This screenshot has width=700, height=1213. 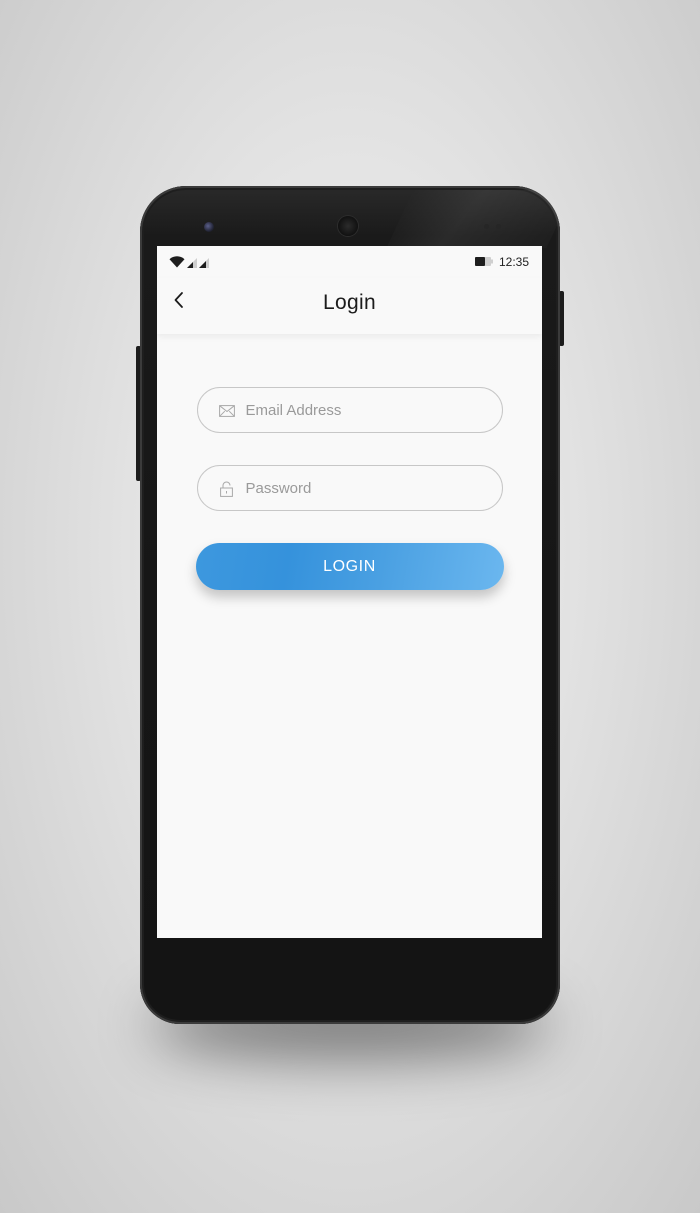 What do you see at coordinates (209, 227) in the screenshot?
I see `front-camera` at bounding box center [209, 227].